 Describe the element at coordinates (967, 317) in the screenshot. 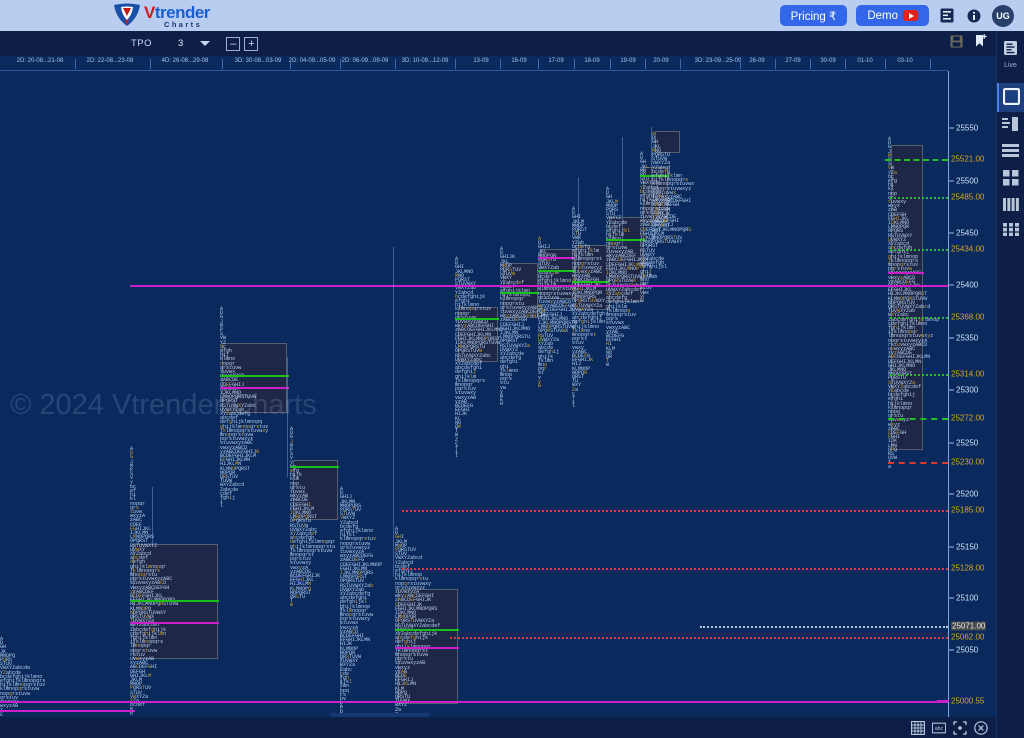

I see `price-level-label: 25368.00` at that location.